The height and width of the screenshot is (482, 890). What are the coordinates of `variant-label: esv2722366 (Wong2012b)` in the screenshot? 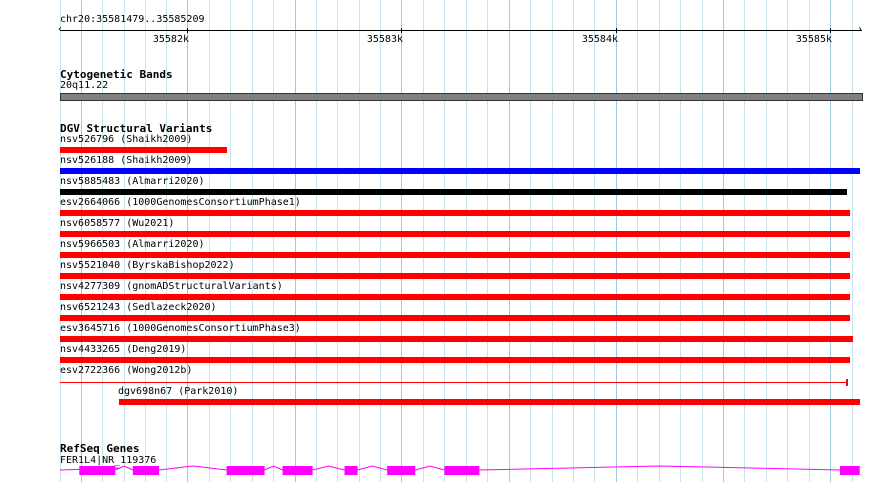 It's located at (126, 371).